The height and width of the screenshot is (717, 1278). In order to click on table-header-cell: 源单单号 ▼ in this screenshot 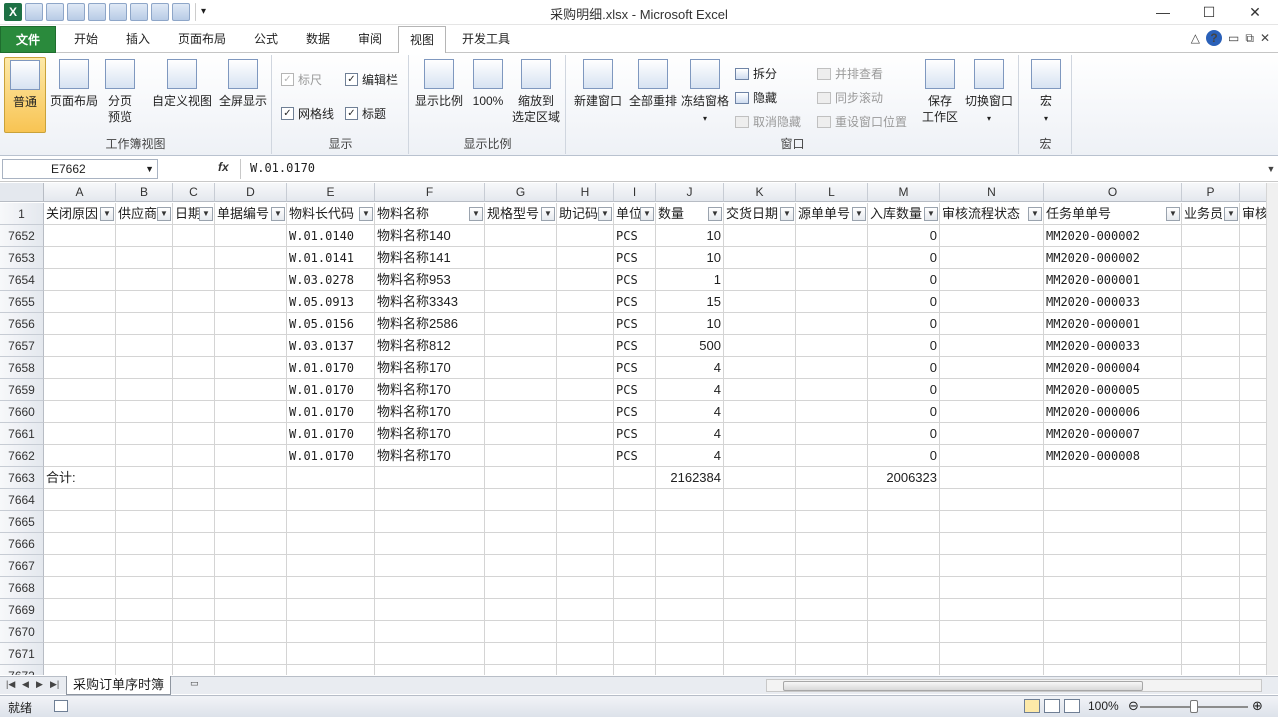, I will do `click(832, 214)`.